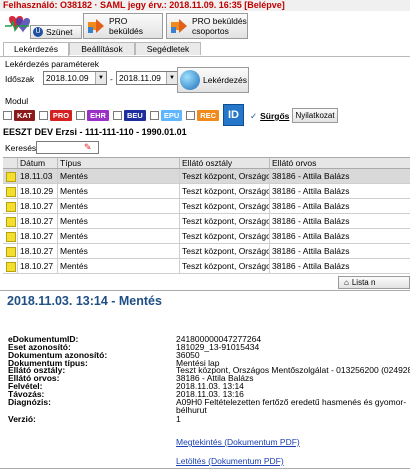 Image resolution: width=410 pixels, height=471 pixels. What do you see at coordinates (219, 21) in the screenshot?
I see `pro-group-label-line1: PRO beküldés` at bounding box center [219, 21].